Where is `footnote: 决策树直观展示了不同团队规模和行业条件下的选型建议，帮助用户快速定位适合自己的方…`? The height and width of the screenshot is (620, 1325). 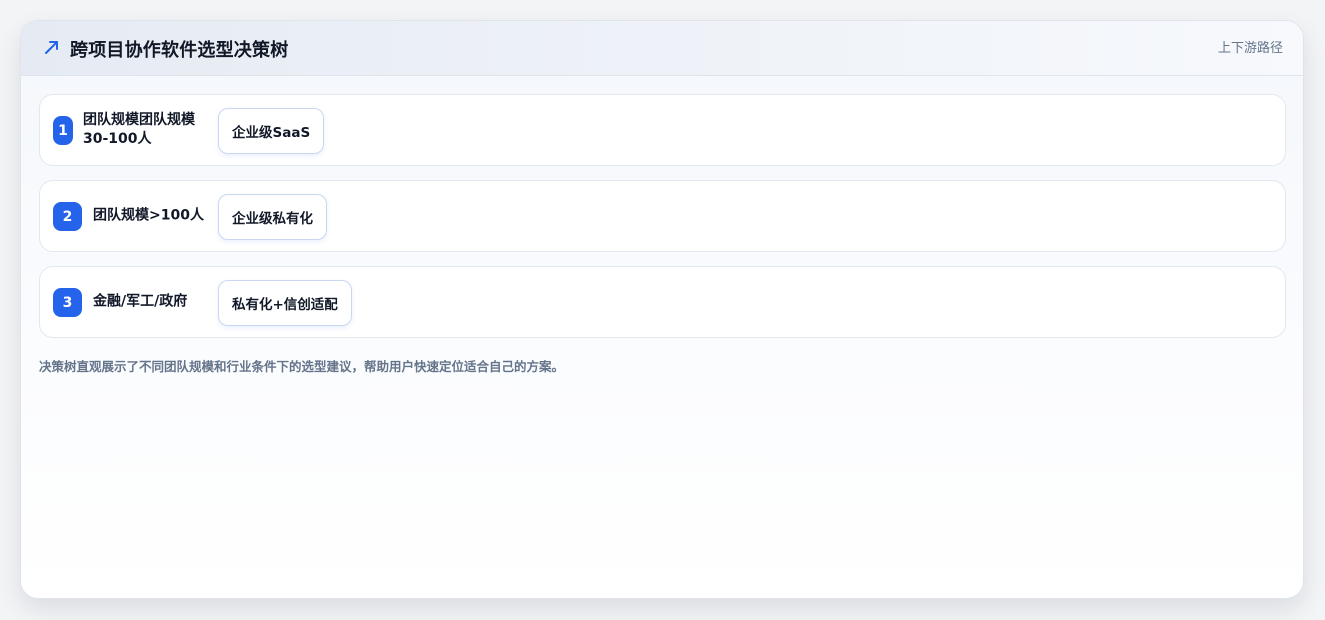 footnote: 决策树直观展示了不同团队规模和行业条件下的选型建议，帮助用户快速定位适合自己的方… is located at coordinates (302, 366).